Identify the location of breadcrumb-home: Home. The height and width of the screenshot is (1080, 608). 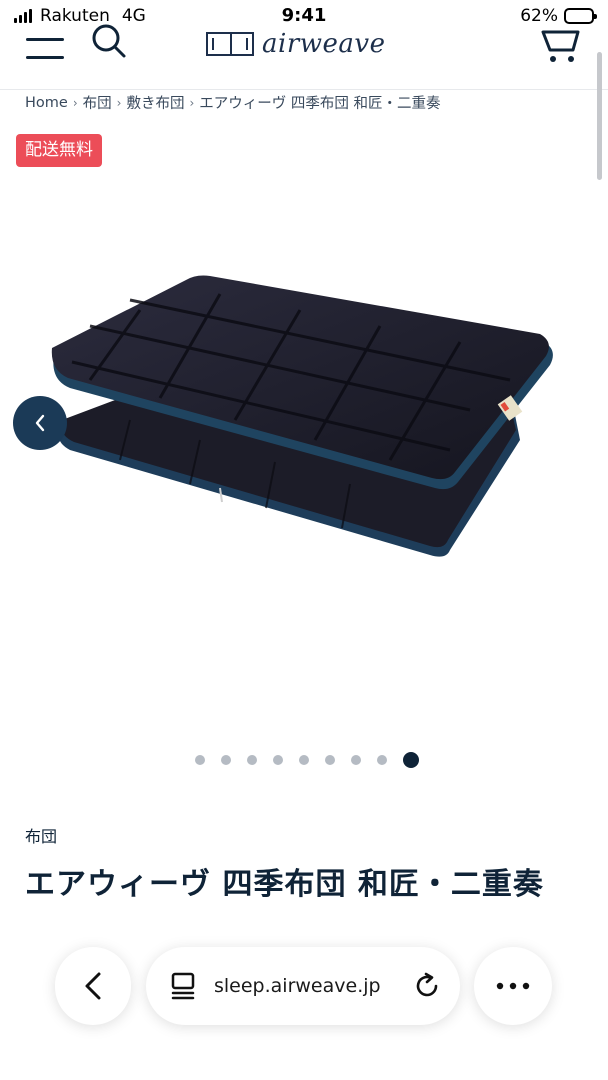
(46, 103).